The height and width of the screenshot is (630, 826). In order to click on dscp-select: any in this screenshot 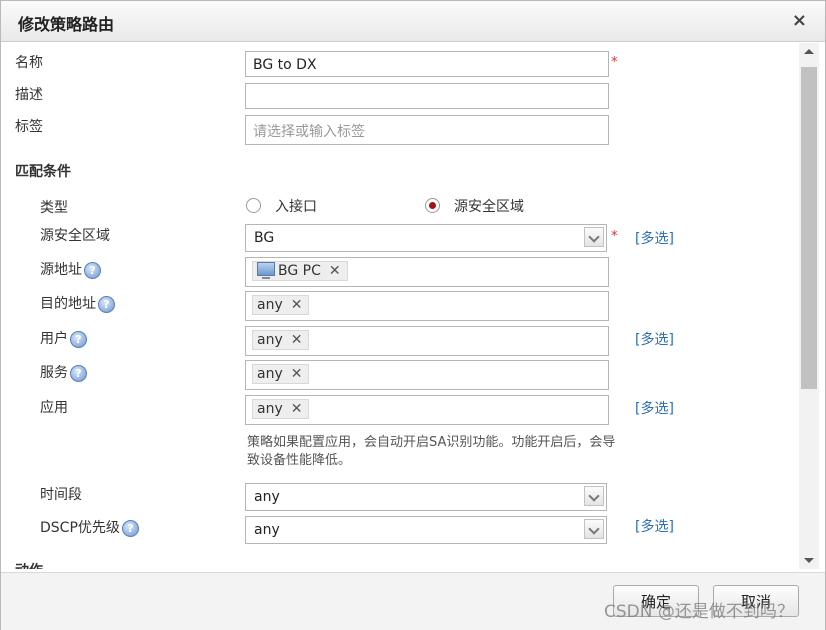, I will do `click(426, 530)`.